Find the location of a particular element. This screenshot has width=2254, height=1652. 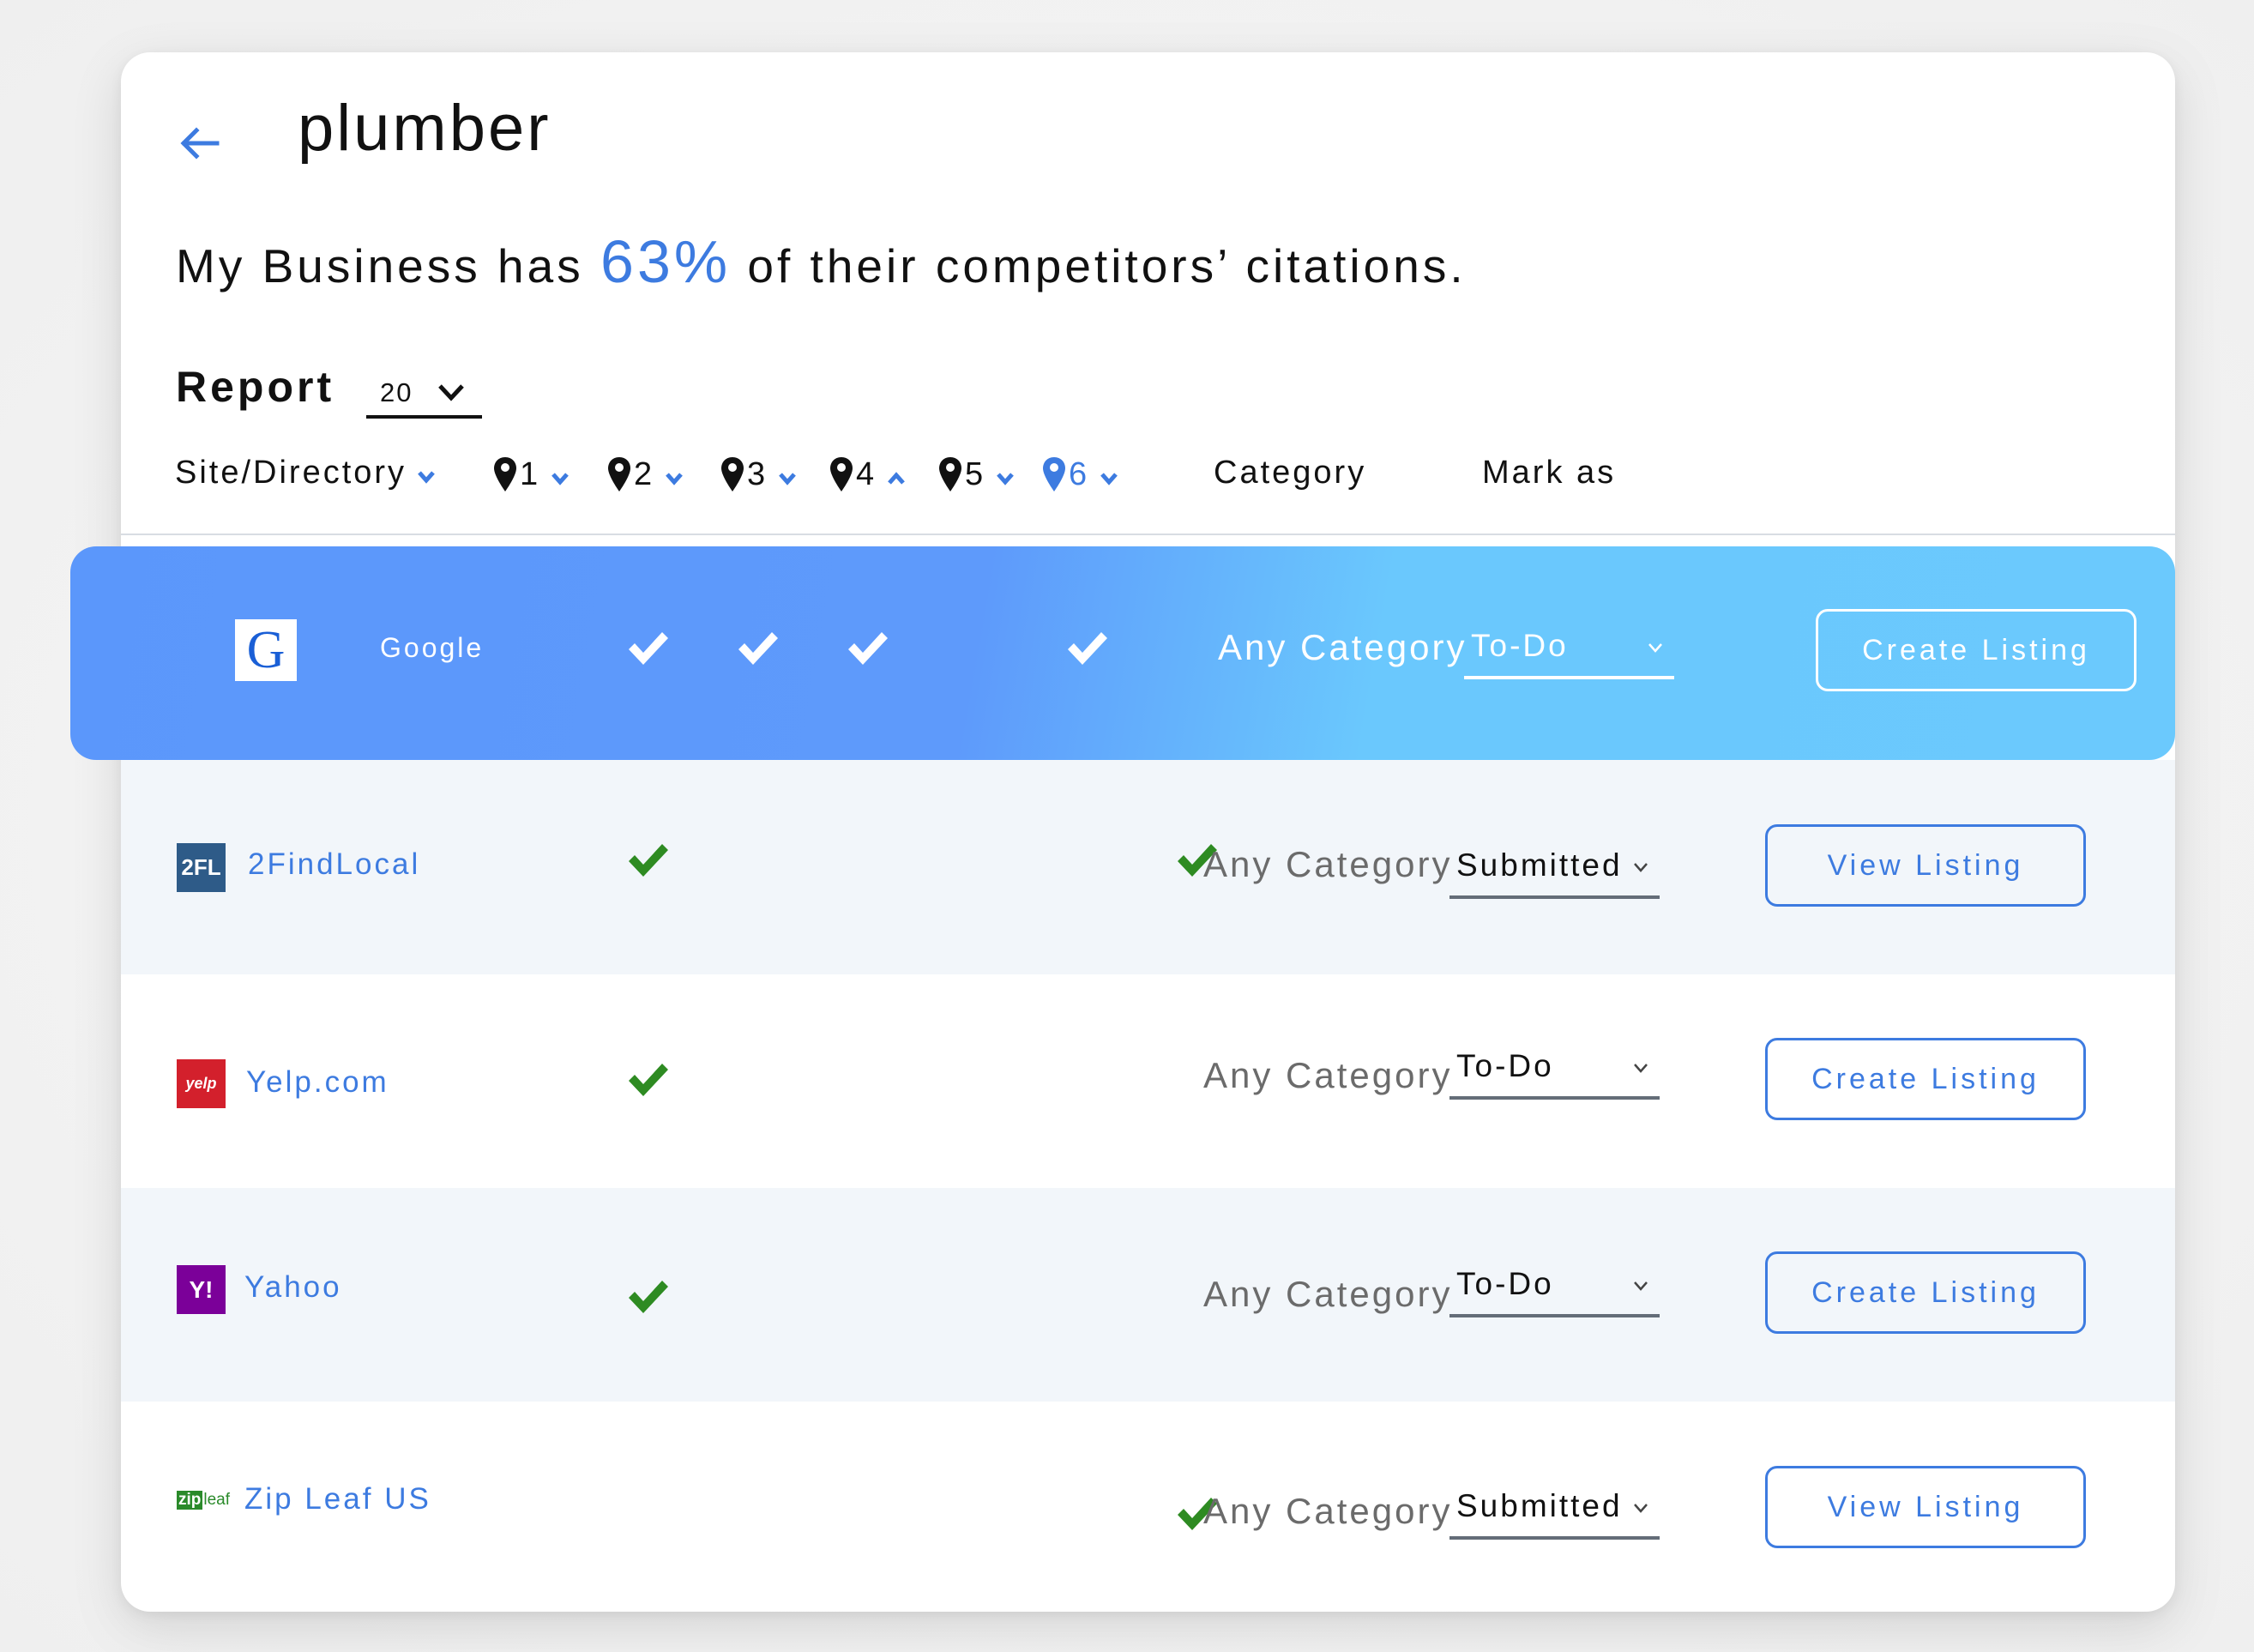

competitor-number: 1 is located at coordinates (530, 474).